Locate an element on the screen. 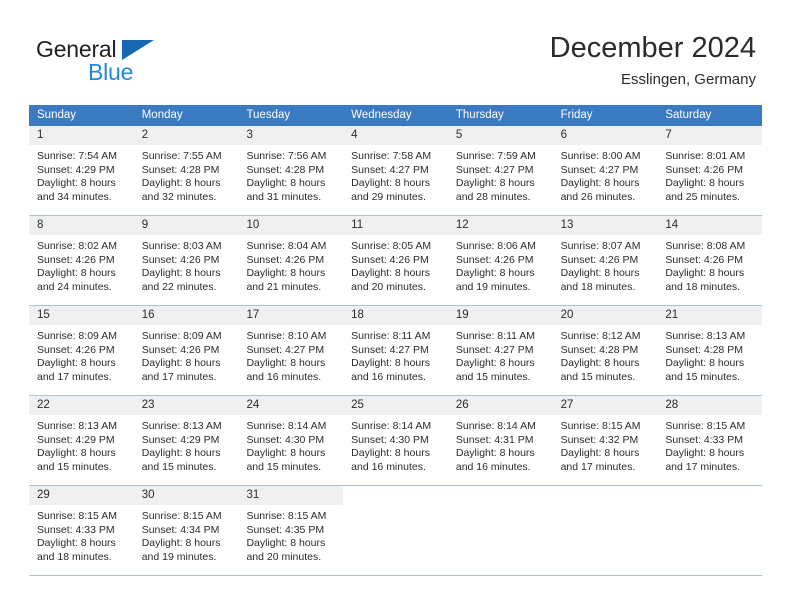  day-number: 27 is located at coordinates (605, 405).